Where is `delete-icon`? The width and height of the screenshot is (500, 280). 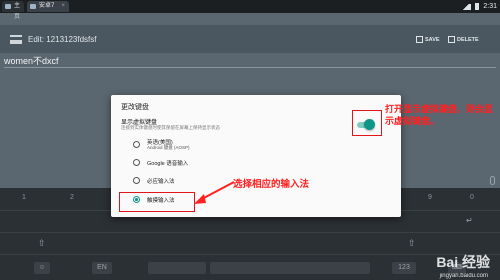 delete-icon is located at coordinates (451, 39).